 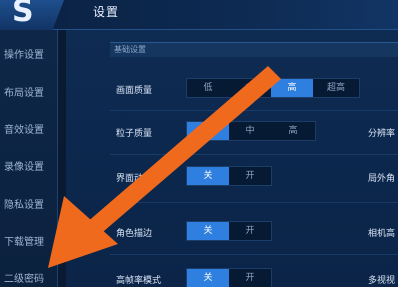 What do you see at coordinates (29, 56) in the screenshot?
I see `sidebar-item-operation: 操作设置` at bounding box center [29, 56].